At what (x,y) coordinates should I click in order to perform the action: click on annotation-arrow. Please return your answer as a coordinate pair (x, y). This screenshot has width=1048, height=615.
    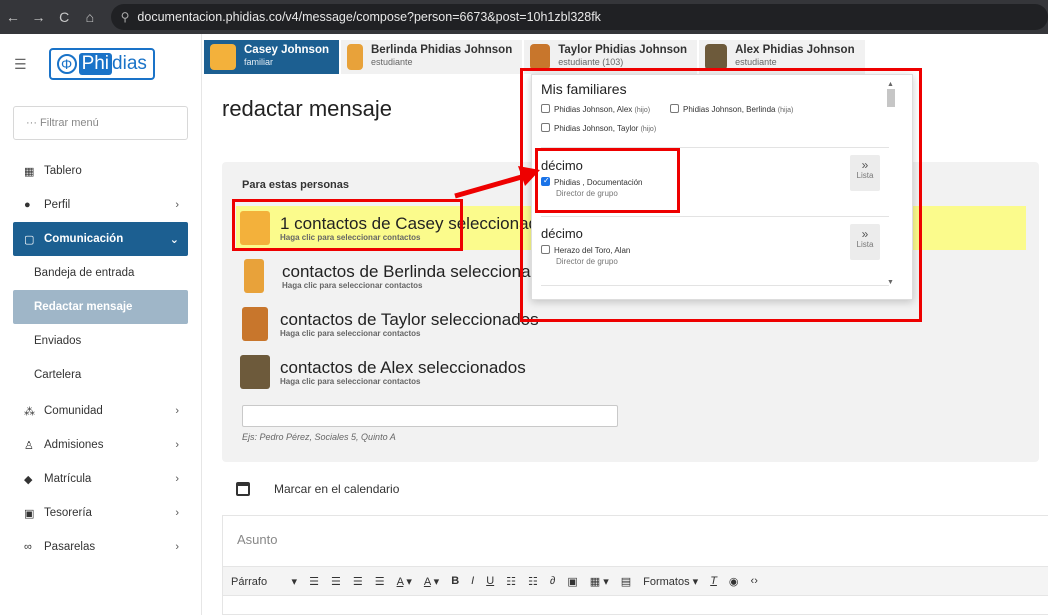
    Looking at the image, I should click on (497, 182).